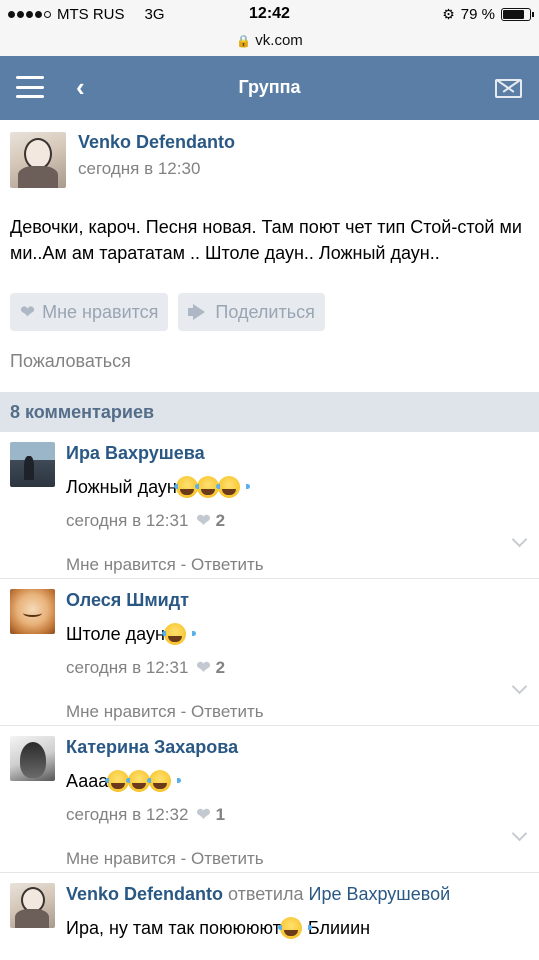 This screenshot has width=539, height=960. Describe the element at coordinates (198, 312) in the screenshot. I see `megaphone-icon` at that location.